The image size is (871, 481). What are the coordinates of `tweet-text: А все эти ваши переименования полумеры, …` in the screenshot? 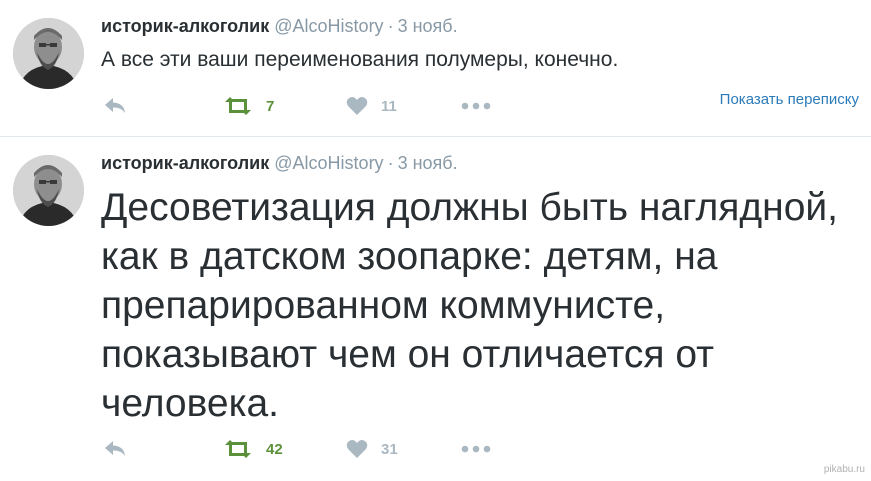 It's located at (360, 59).